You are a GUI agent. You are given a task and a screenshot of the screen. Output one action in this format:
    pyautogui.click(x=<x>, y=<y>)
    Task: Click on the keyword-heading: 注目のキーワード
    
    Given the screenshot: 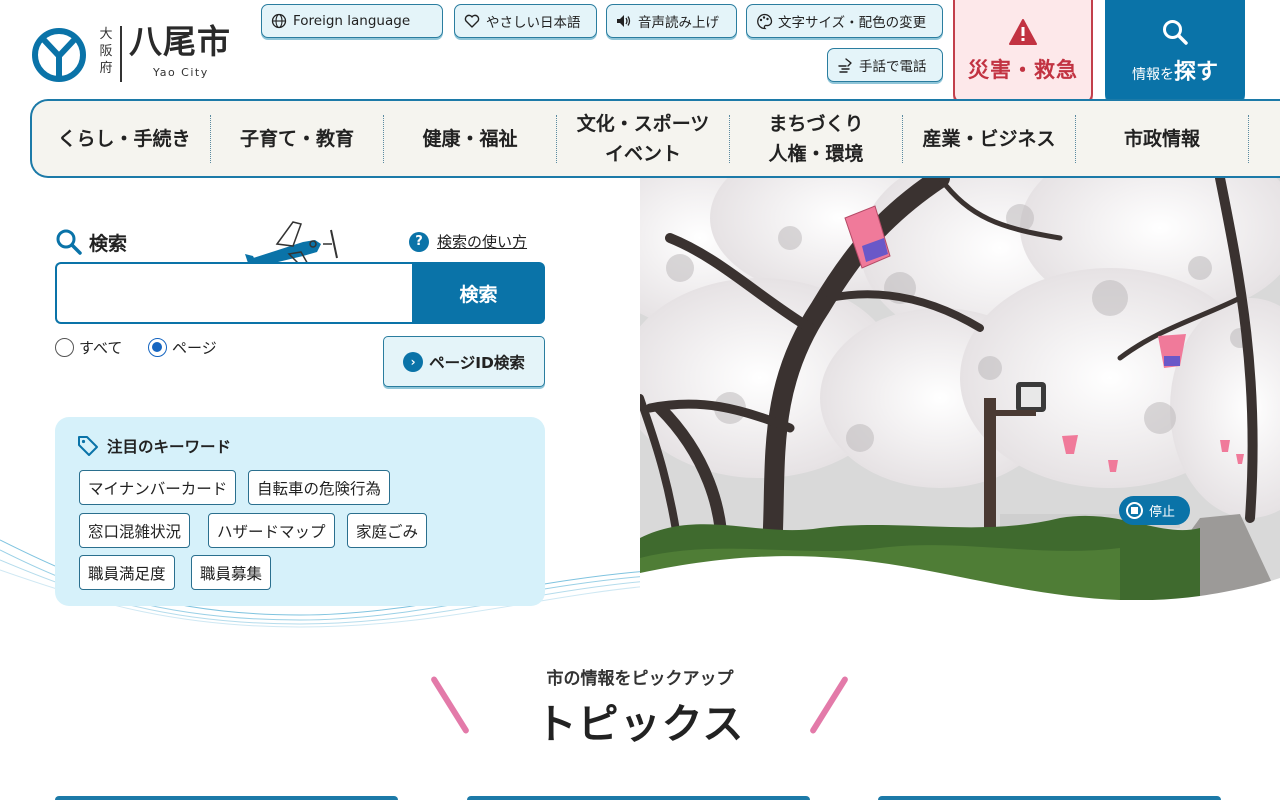 What is the action you would take?
    pyautogui.click(x=154, y=446)
    